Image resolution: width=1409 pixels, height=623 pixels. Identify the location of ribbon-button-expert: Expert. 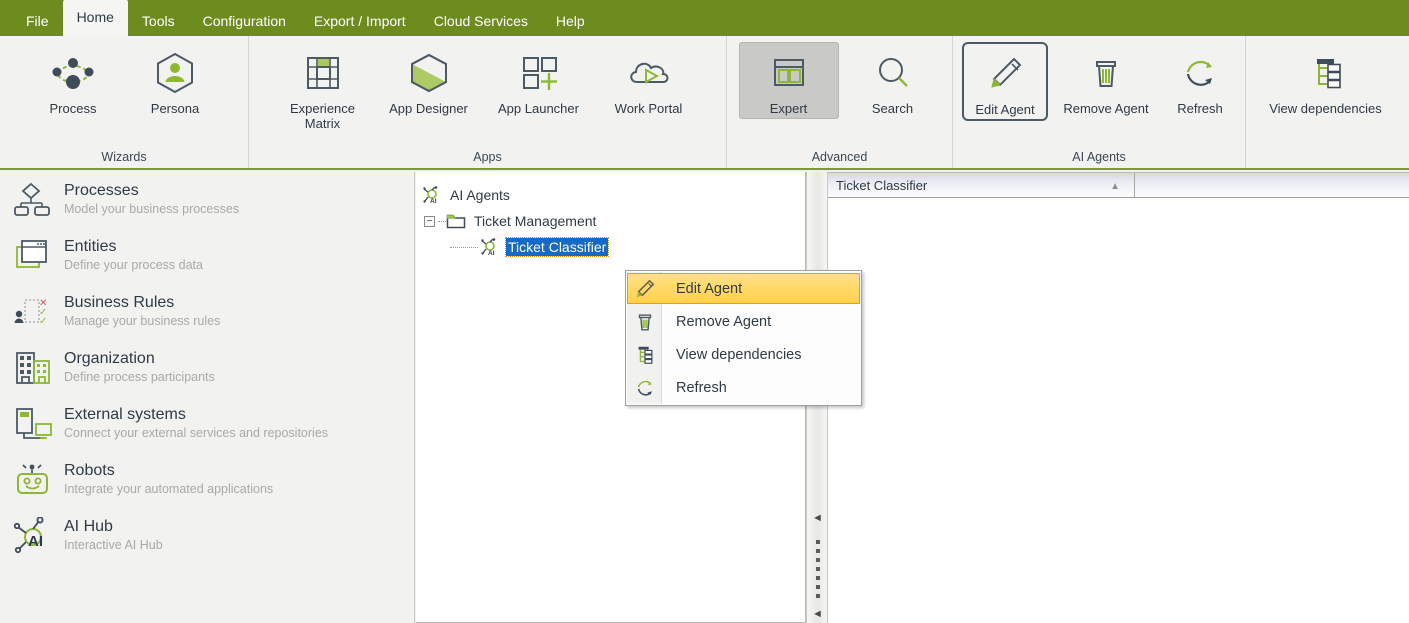
(788, 80).